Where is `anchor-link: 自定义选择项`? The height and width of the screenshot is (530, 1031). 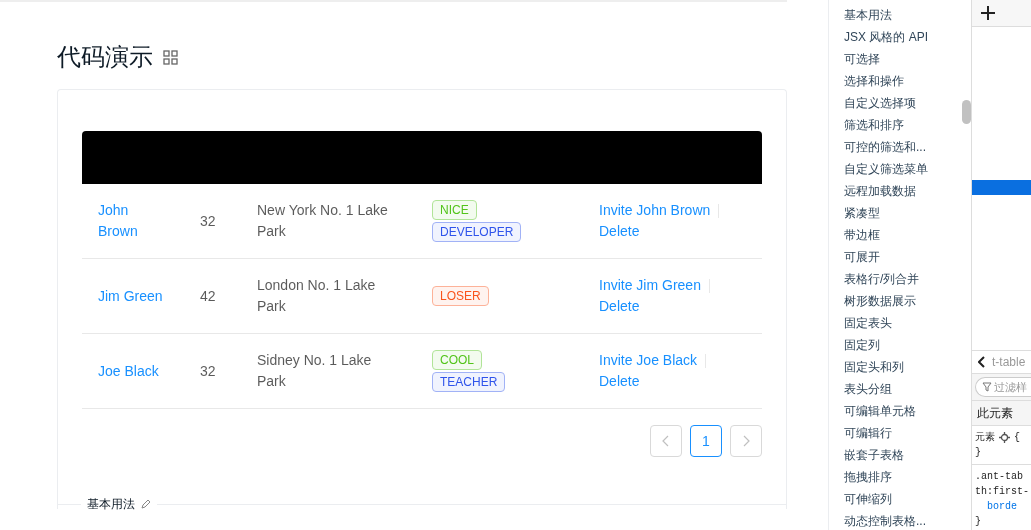 anchor-link: 自定义选择项 is located at coordinates (901, 103).